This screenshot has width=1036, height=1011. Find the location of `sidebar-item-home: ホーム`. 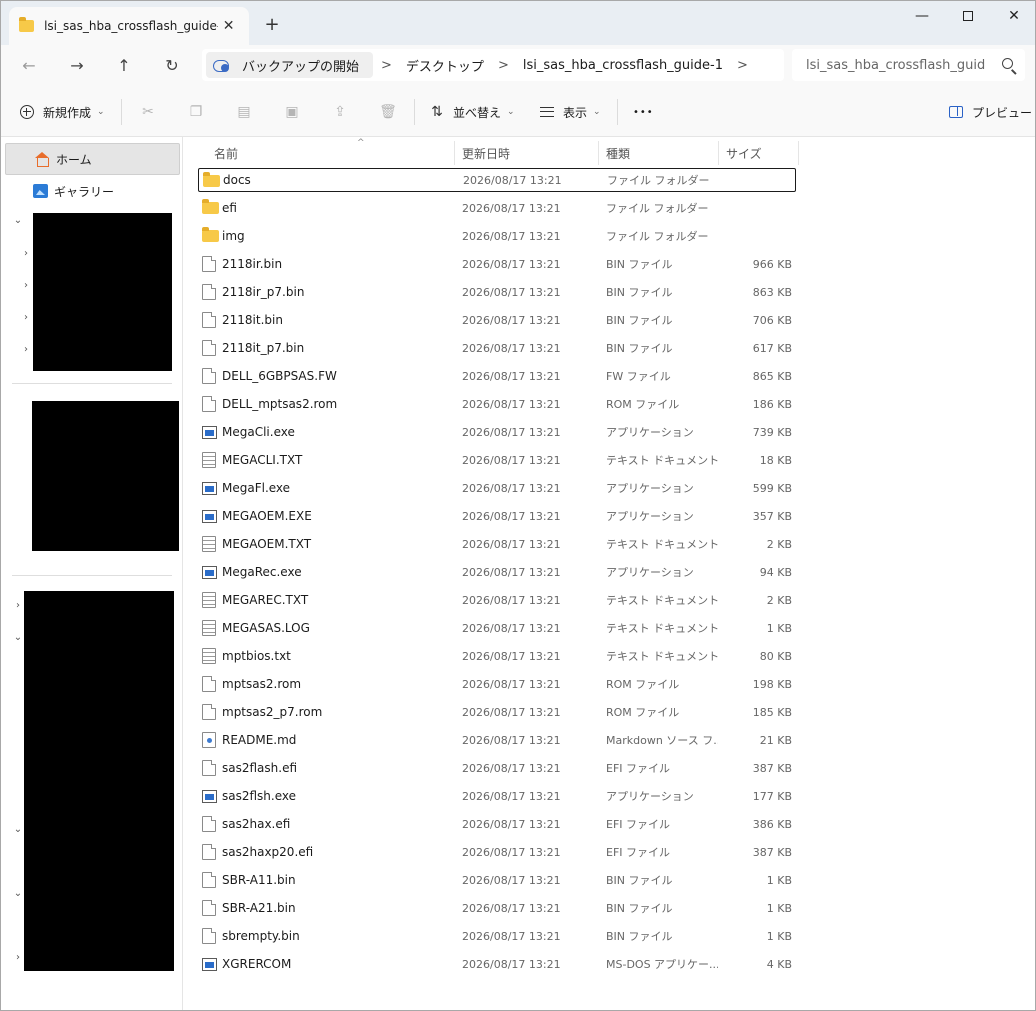

sidebar-item-home: ホーム is located at coordinates (92, 159).